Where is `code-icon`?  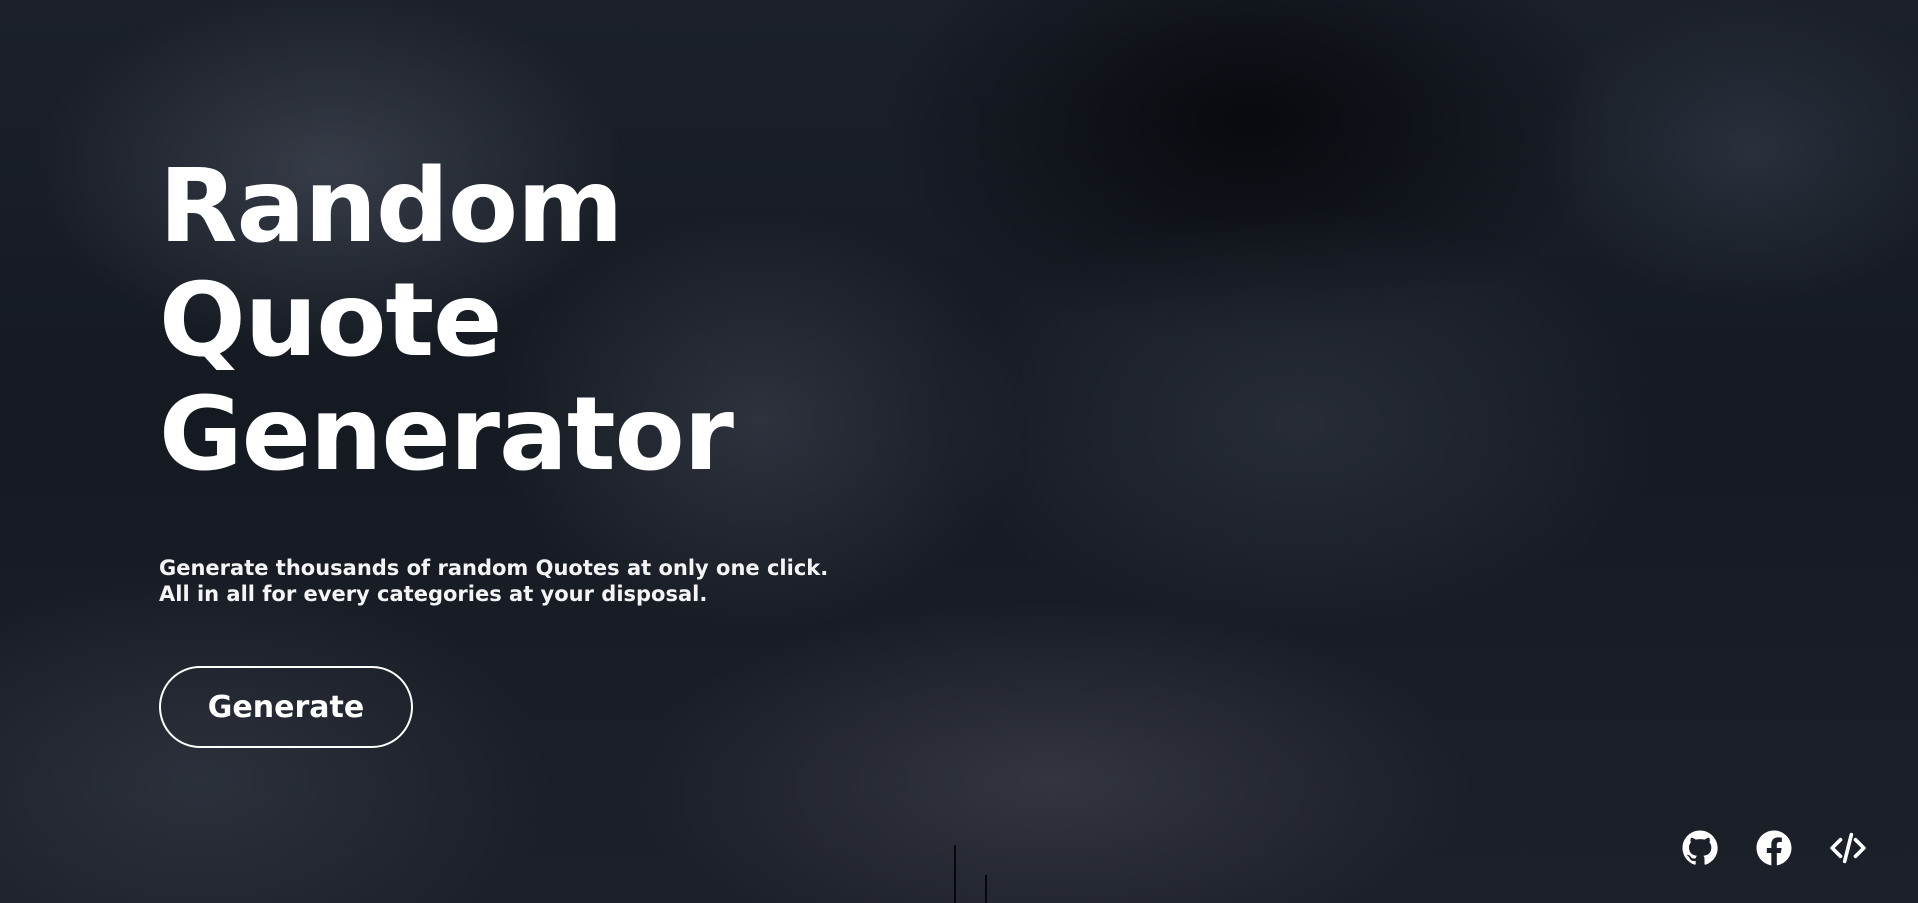
code-icon is located at coordinates (1848, 848).